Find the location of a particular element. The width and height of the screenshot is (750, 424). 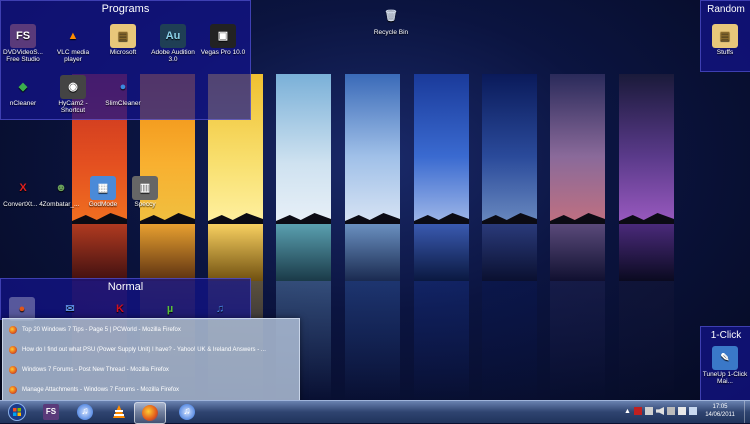

folder-icon: ▤ Microsoft is located at coordinates (123, 40).